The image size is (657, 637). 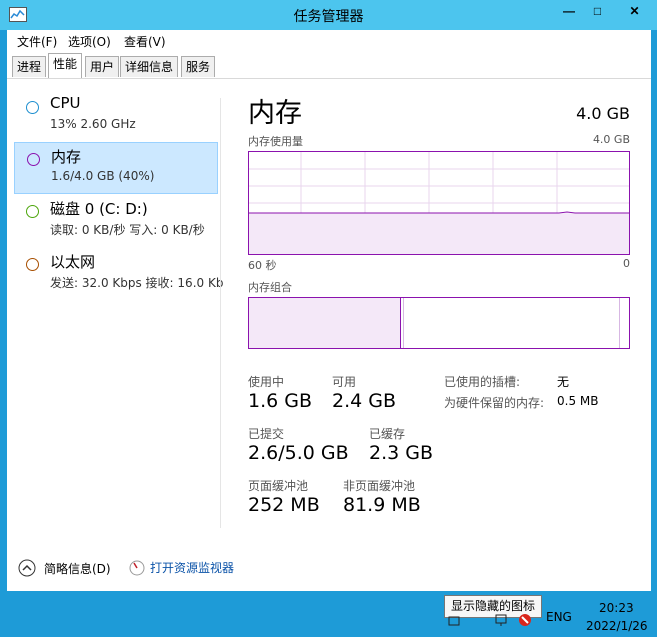 What do you see at coordinates (325, 323) in the screenshot?
I see `composition-in-use` at bounding box center [325, 323].